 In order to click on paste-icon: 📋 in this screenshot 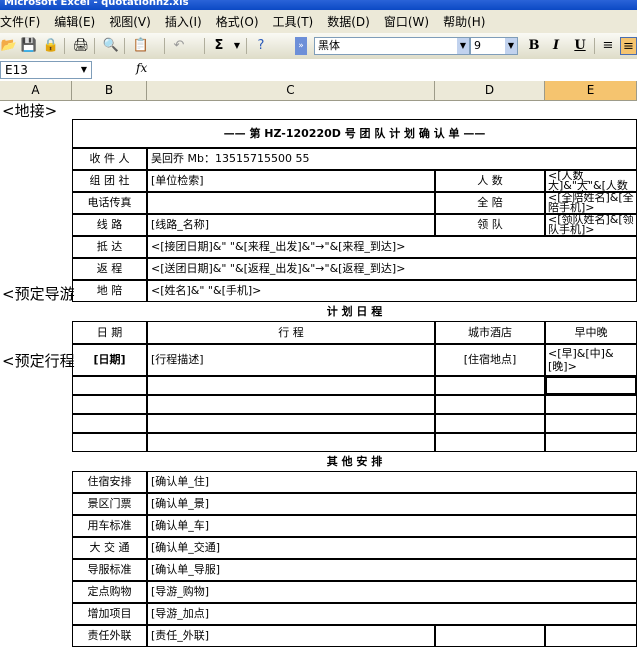, I will do `click(141, 46)`.